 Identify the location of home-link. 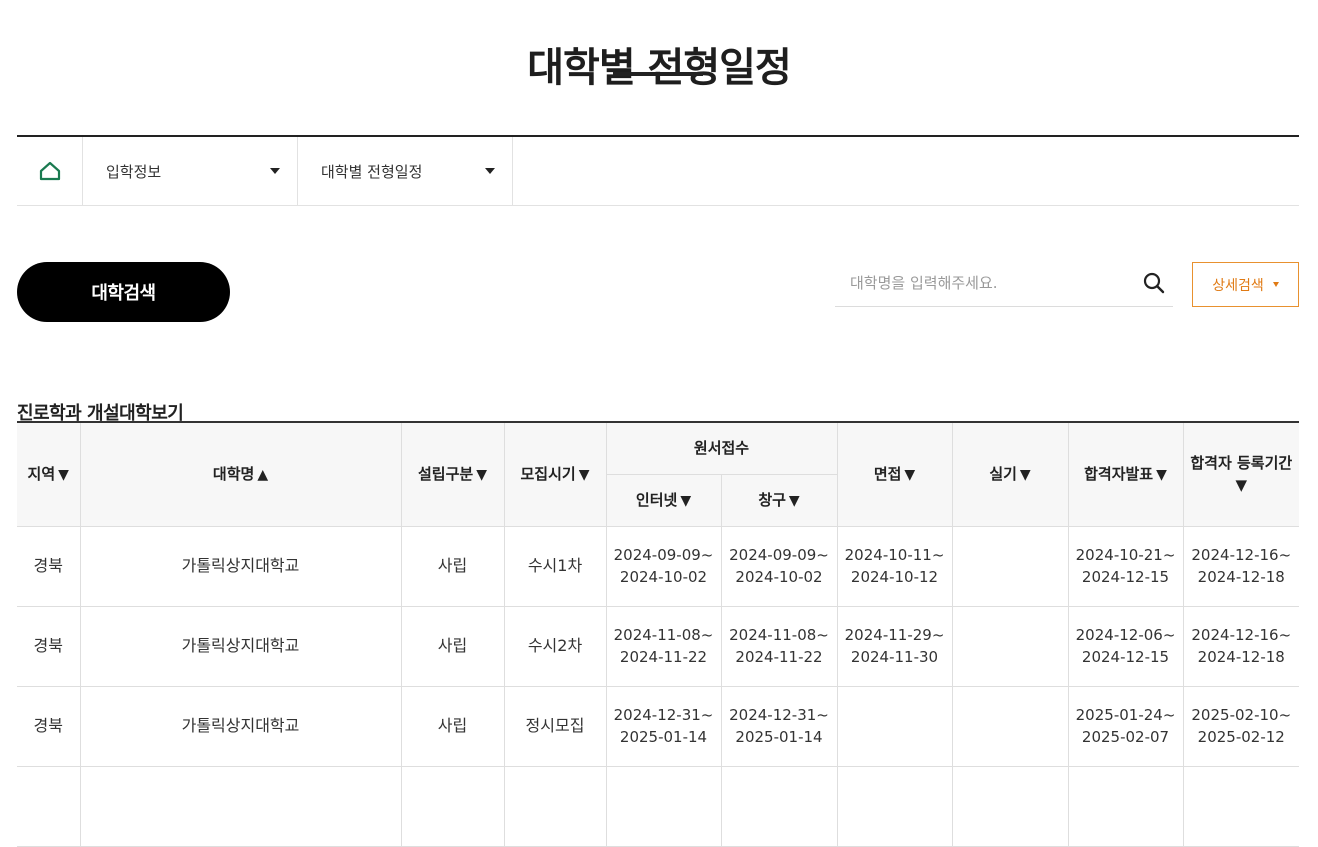
(50, 171).